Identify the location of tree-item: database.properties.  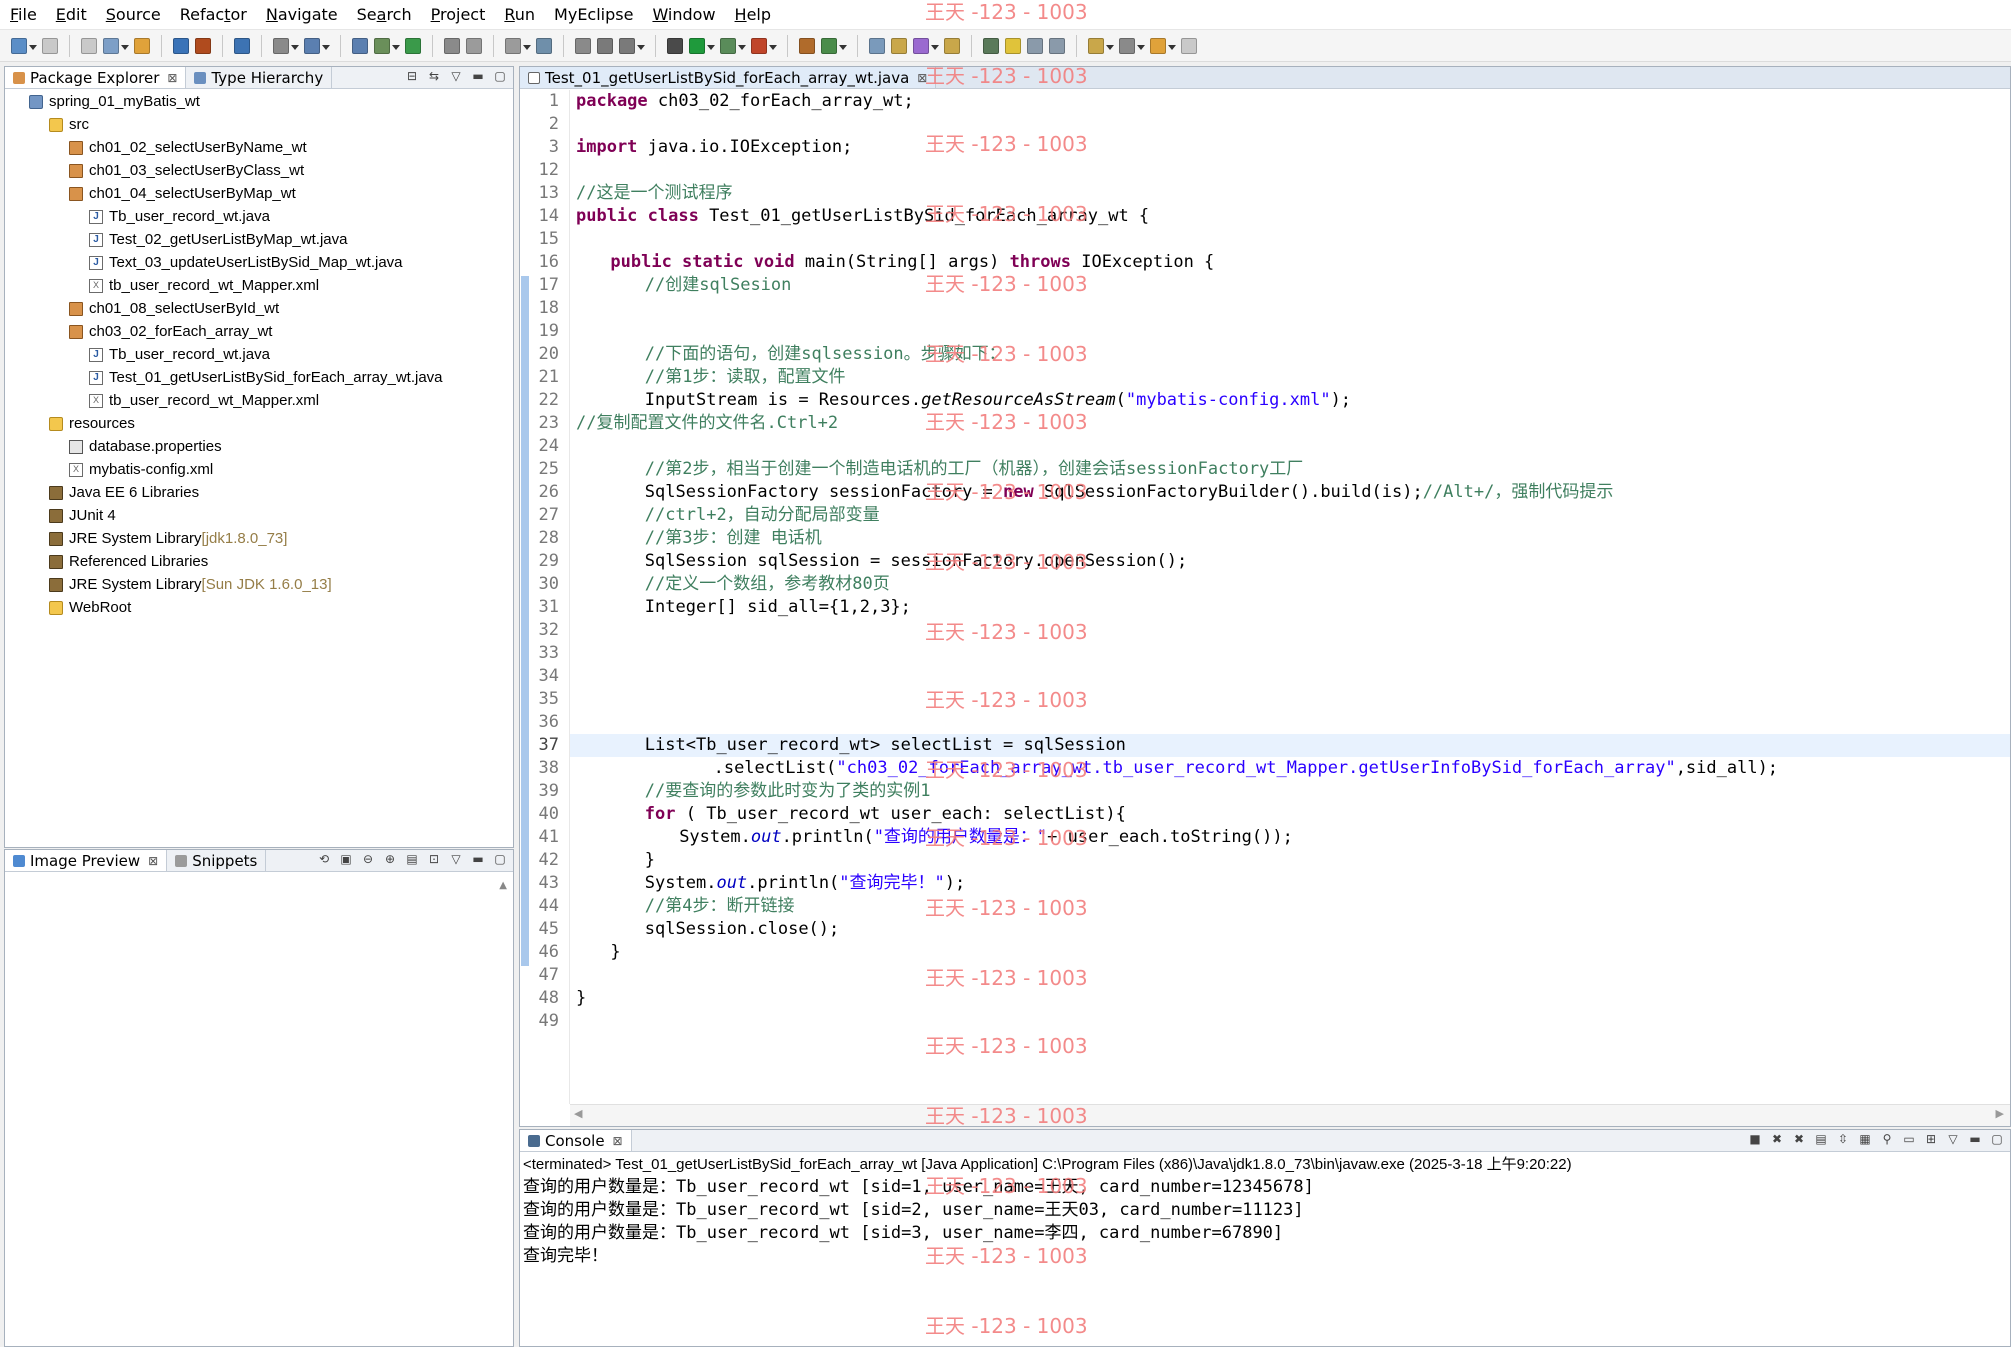
(145, 446).